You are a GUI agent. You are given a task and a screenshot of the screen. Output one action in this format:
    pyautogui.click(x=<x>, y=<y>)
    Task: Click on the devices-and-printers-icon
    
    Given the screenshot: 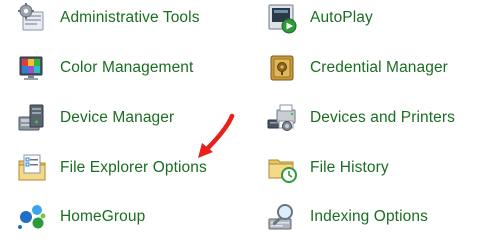 What is the action you would take?
    pyautogui.click(x=281, y=117)
    